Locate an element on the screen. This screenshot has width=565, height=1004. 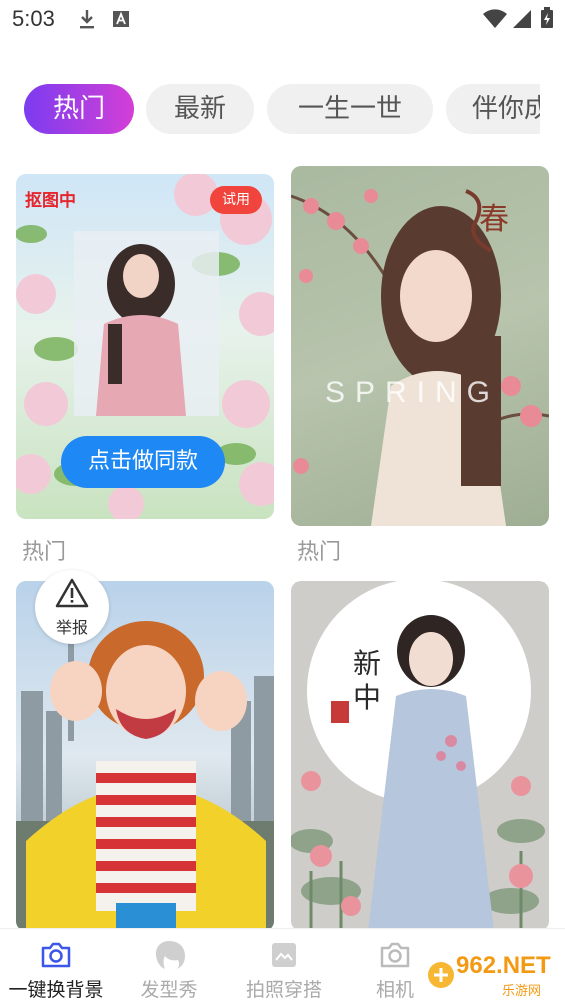
nav-camera: 相机 is located at coordinates (395, 966).